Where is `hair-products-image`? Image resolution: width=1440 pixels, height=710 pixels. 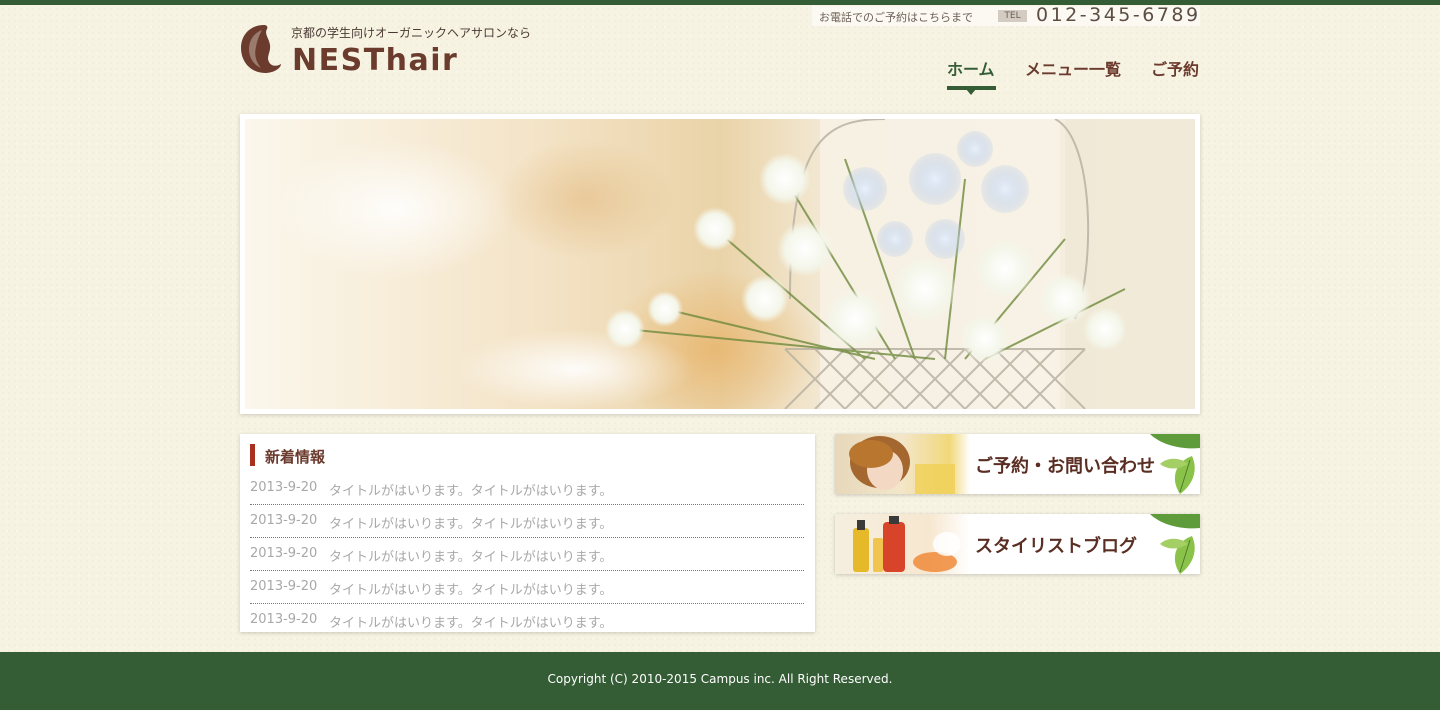
hair-products-image is located at coordinates (902, 544).